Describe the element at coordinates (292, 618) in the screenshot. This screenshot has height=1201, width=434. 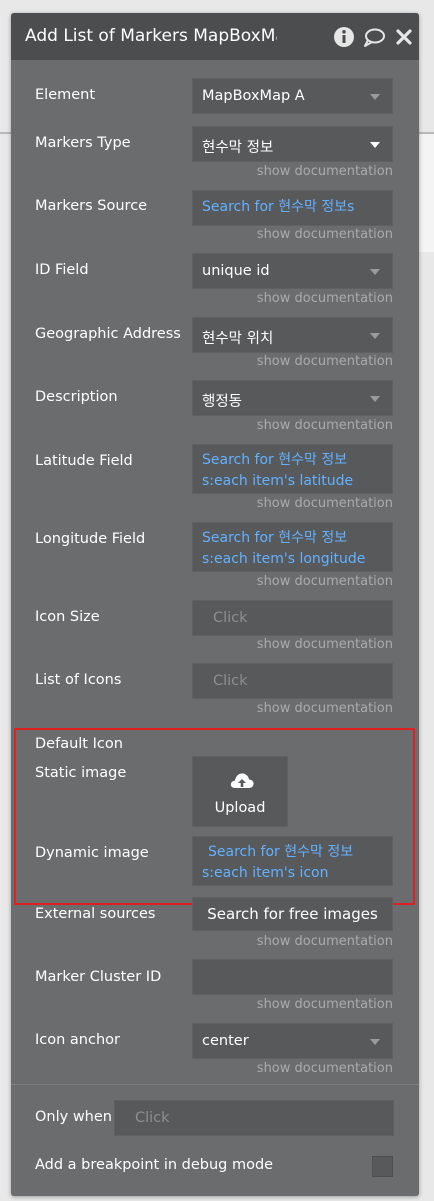
I see `icon-size-input: Click` at that location.